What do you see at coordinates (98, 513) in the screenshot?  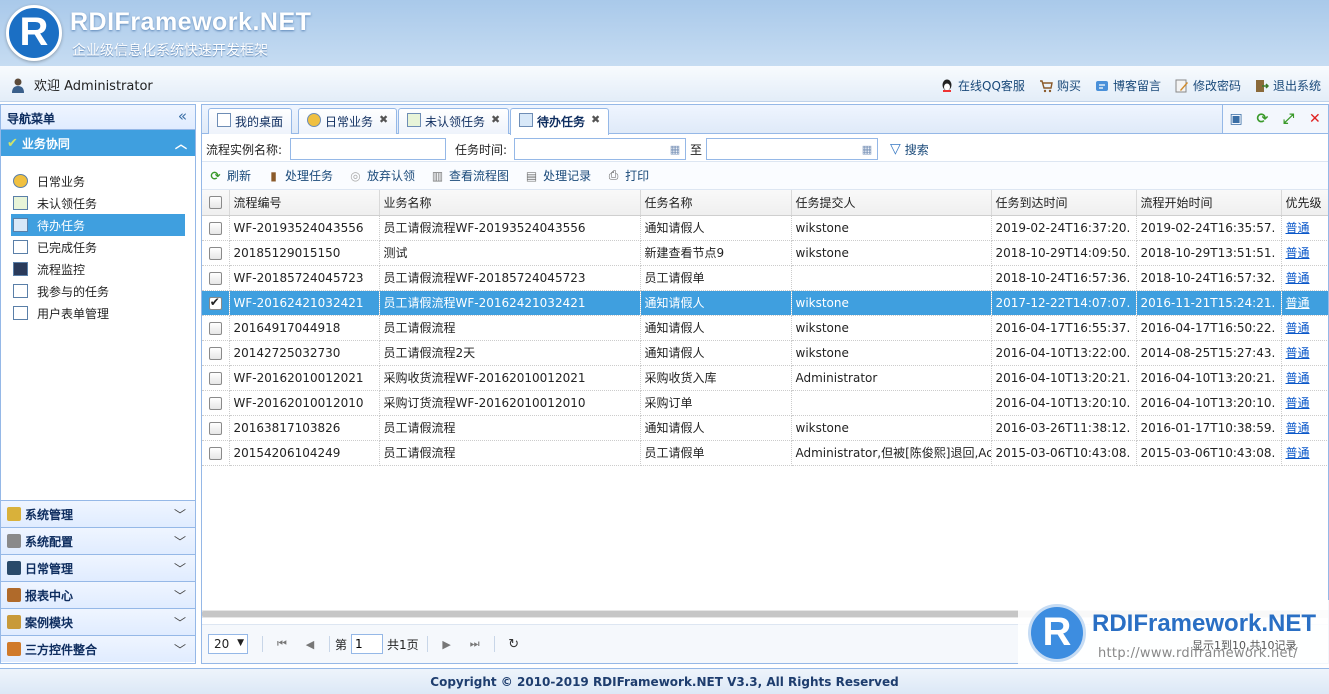 I see `nav-group-system-management: 系统管理 ﹀` at bounding box center [98, 513].